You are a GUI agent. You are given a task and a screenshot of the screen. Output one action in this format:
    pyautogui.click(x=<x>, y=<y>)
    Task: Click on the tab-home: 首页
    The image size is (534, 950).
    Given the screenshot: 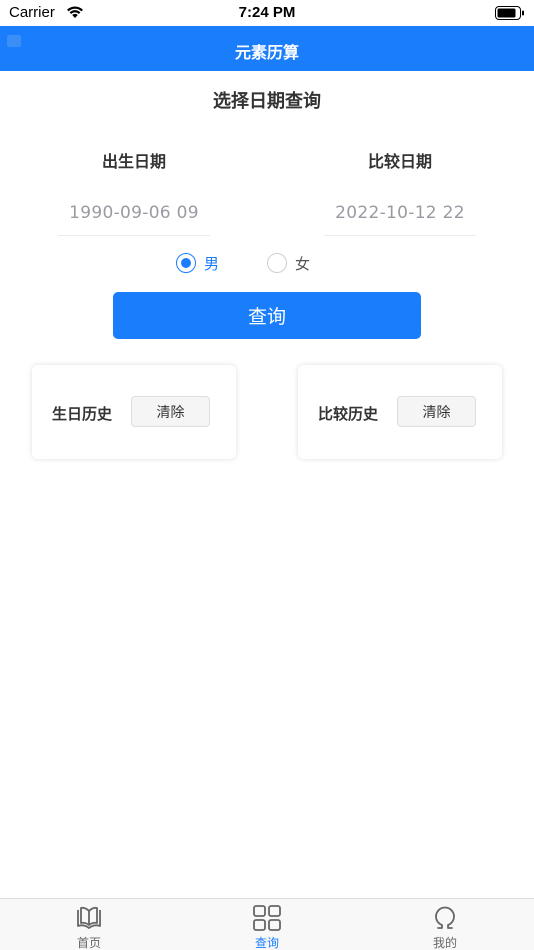 What is the action you would take?
    pyautogui.click(x=89, y=924)
    